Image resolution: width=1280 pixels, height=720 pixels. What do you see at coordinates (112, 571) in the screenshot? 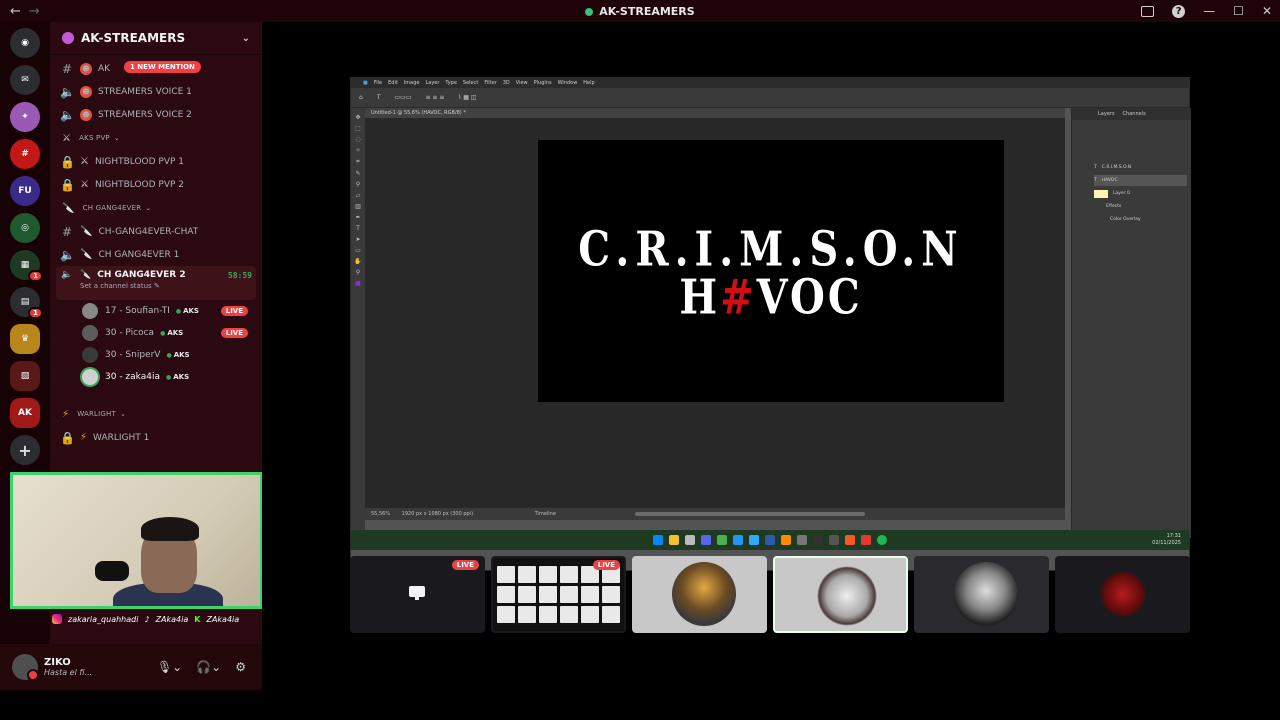
I see `microphone-icon` at bounding box center [112, 571].